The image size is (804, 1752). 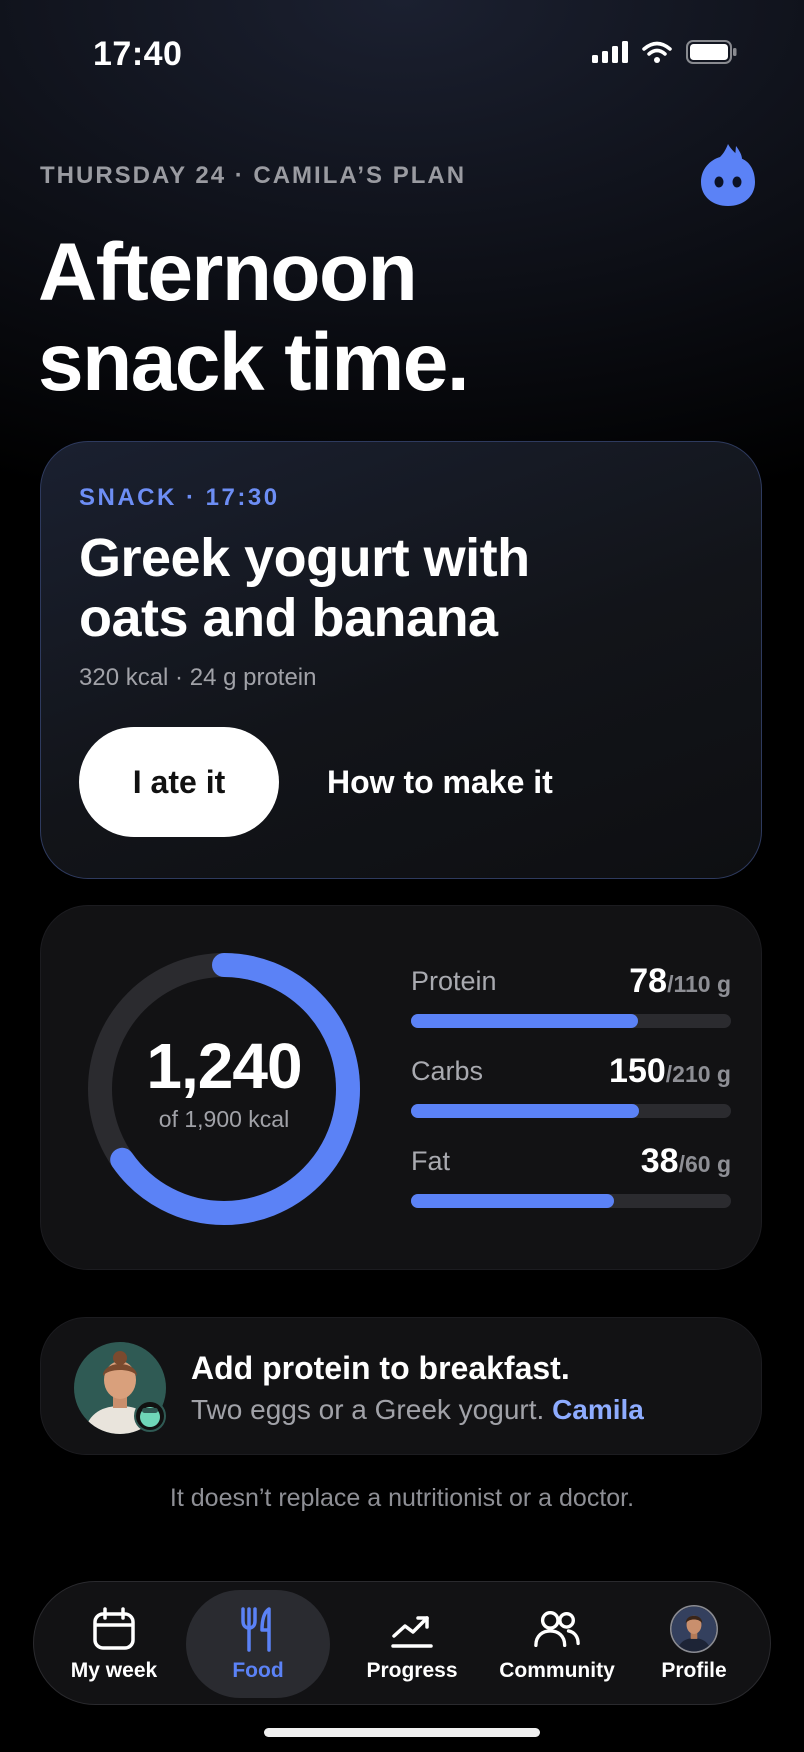 I want to click on macro-label: Carbs, so click(x=447, y=1071).